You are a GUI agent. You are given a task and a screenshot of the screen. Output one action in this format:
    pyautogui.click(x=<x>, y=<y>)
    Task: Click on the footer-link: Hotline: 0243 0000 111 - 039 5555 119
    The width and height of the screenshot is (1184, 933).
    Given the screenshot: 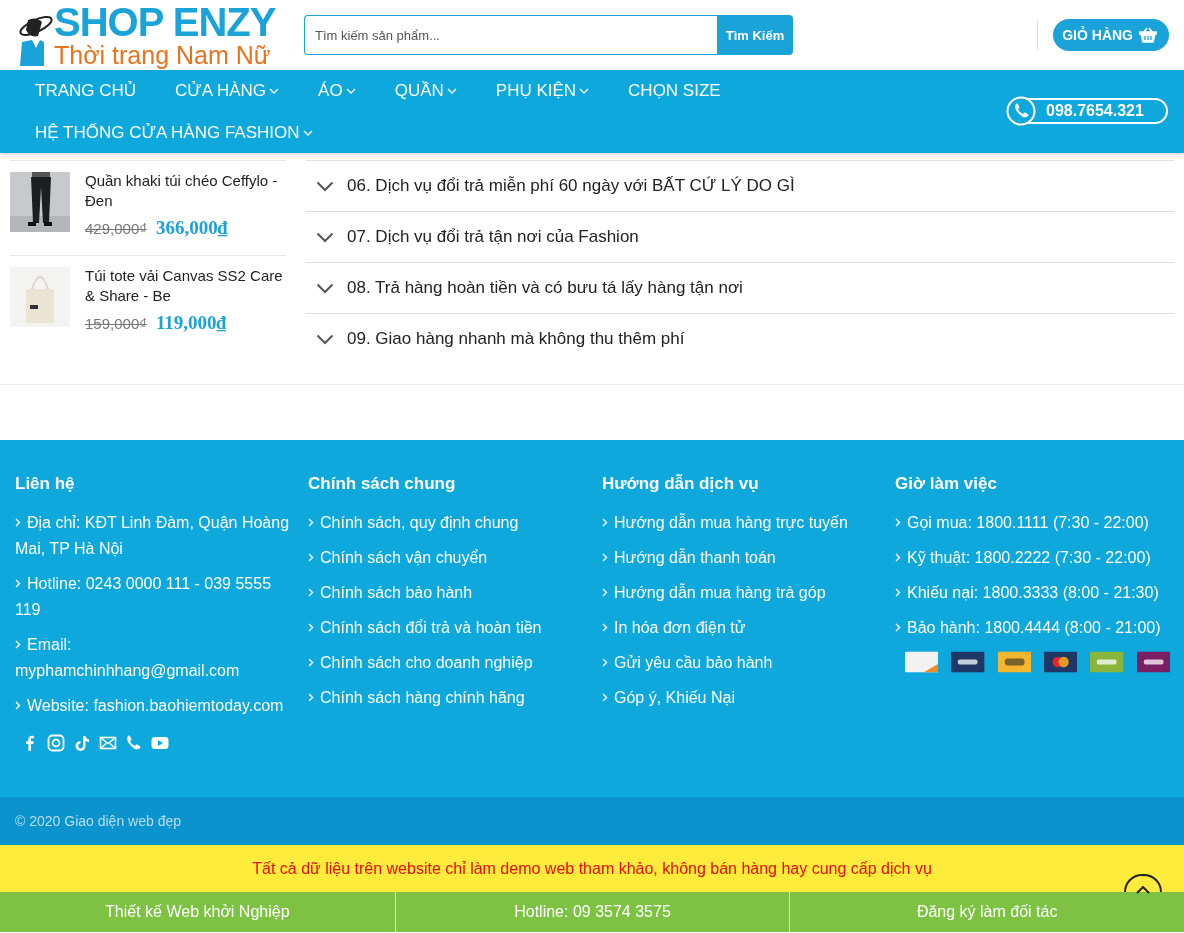 What is the action you would take?
    pyautogui.click(x=154, y=597)
    